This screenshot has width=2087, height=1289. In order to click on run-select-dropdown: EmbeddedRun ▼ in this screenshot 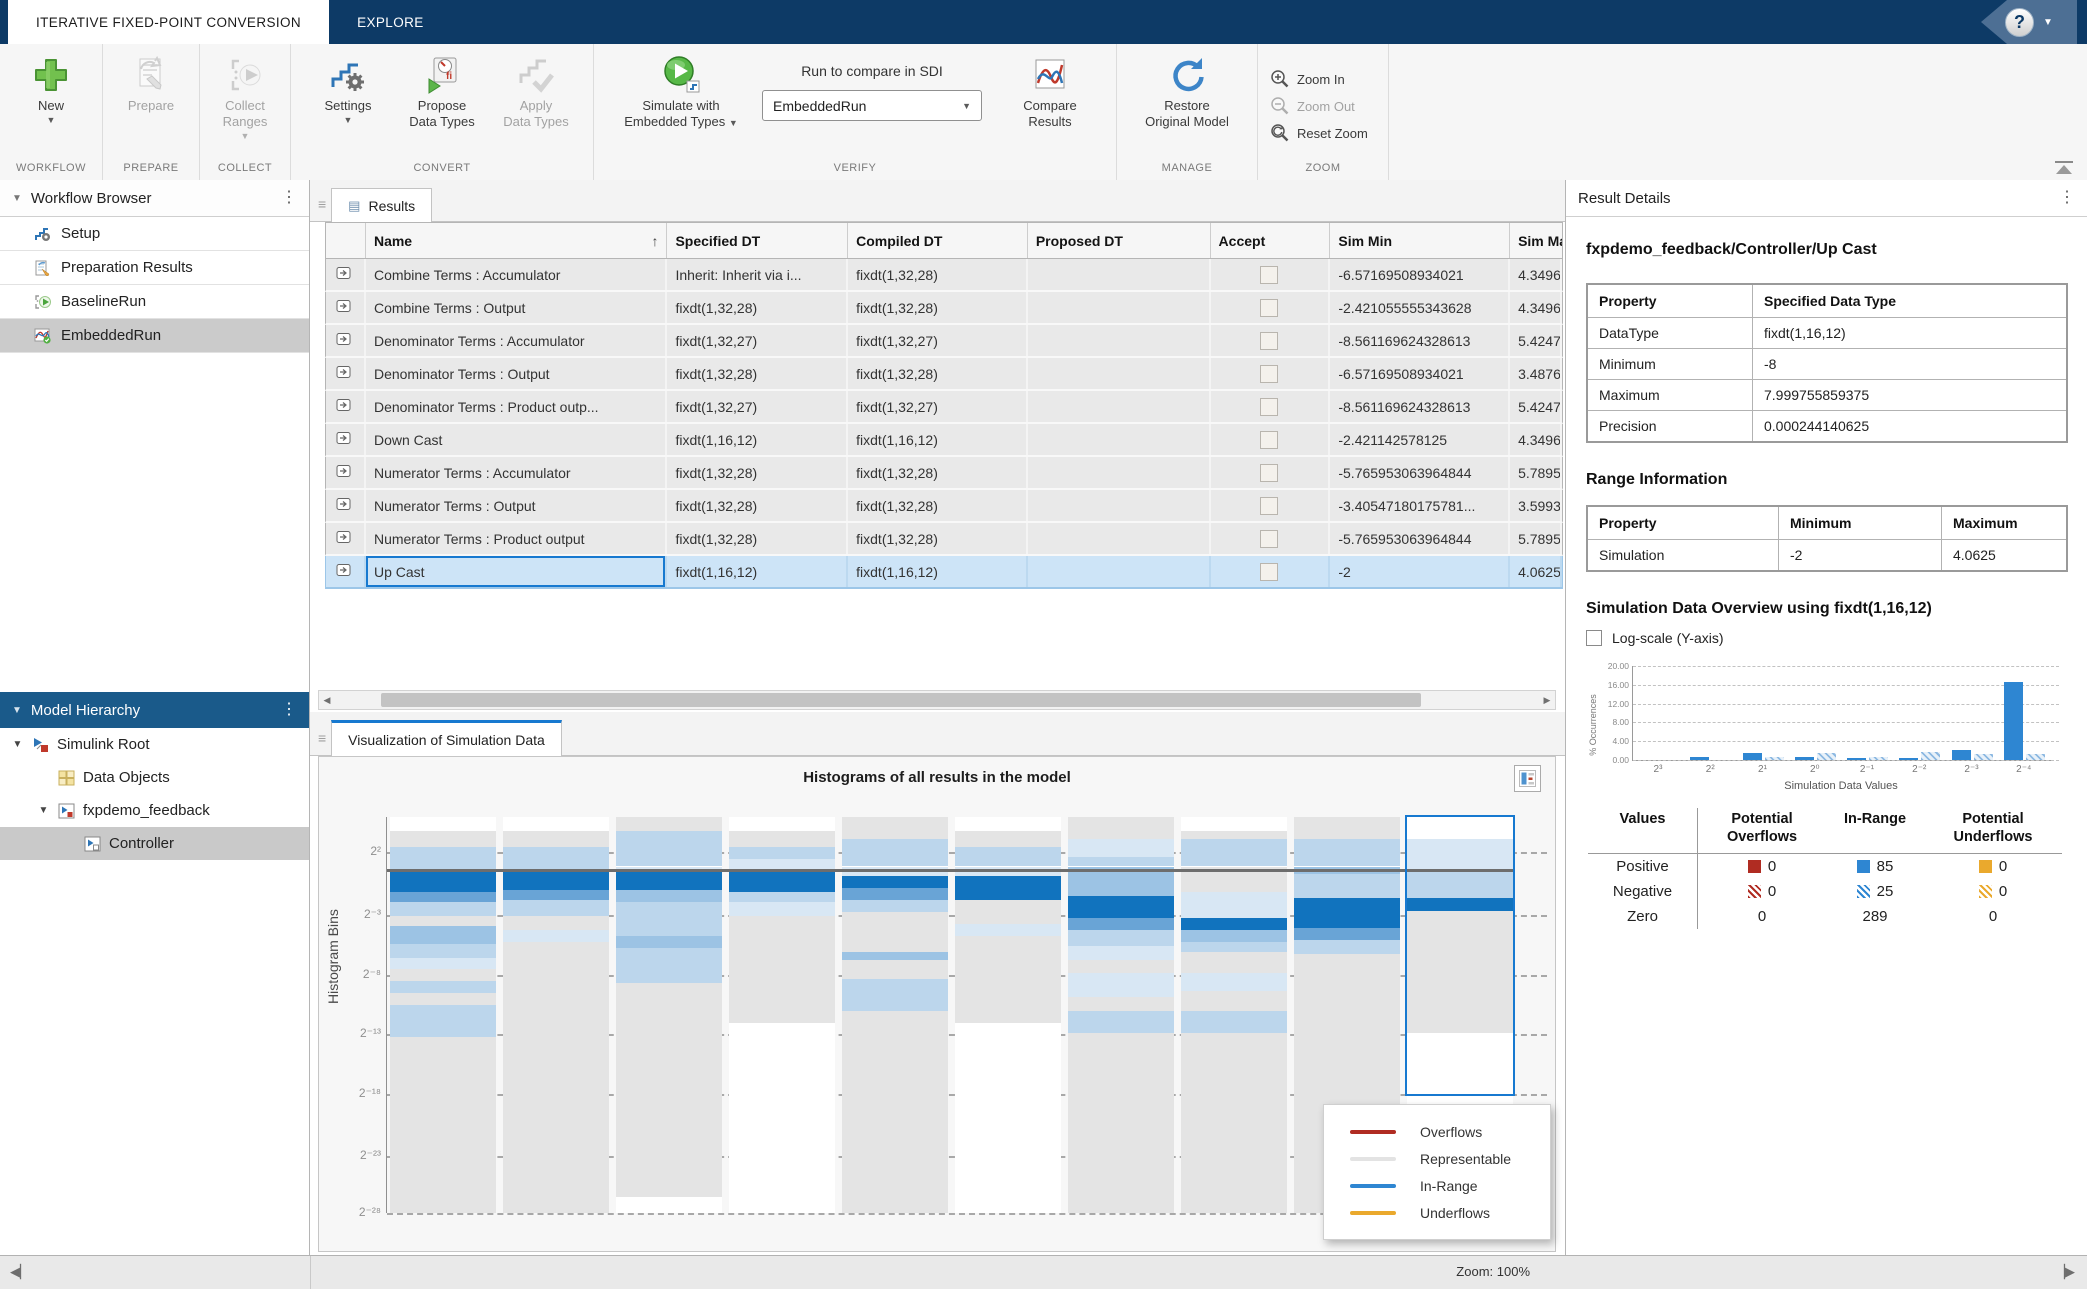, I will do `click(872, 105)`.